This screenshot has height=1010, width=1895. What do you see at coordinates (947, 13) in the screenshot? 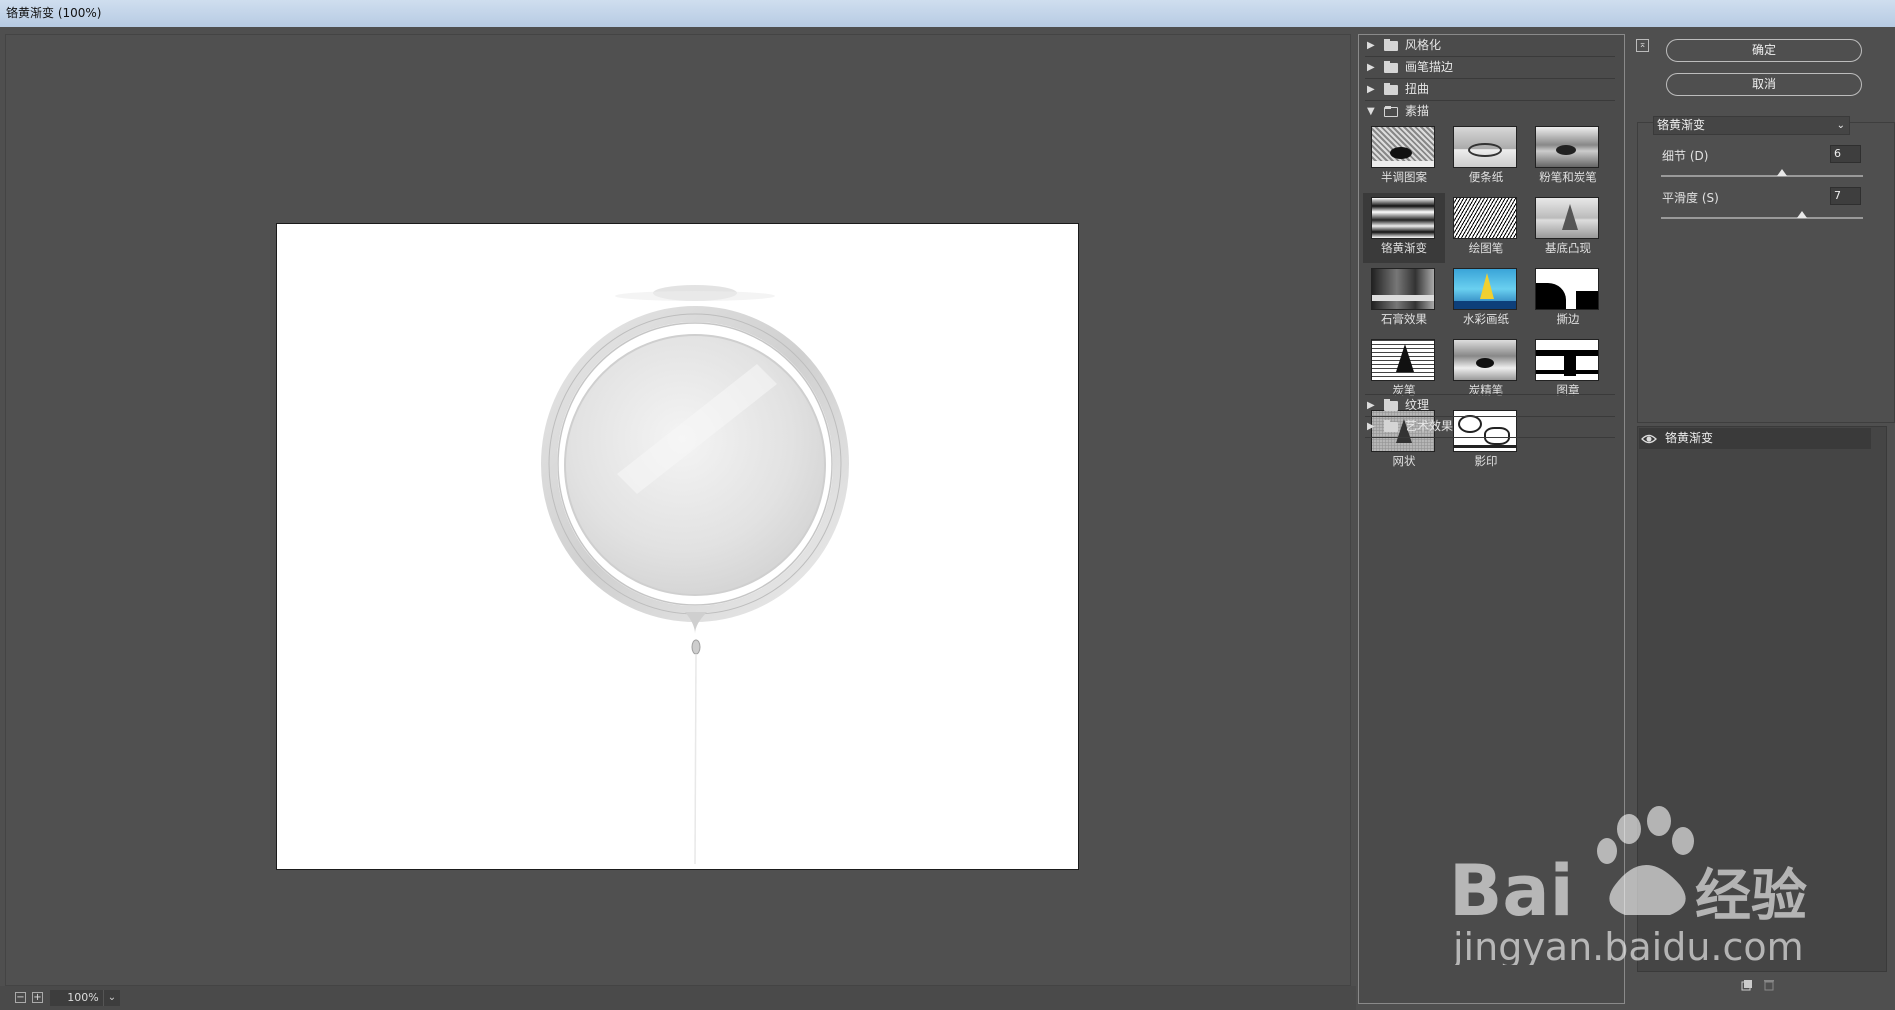
I see `window-title: 铬黄渐变 (100%)` at bounding box center [947, 13].